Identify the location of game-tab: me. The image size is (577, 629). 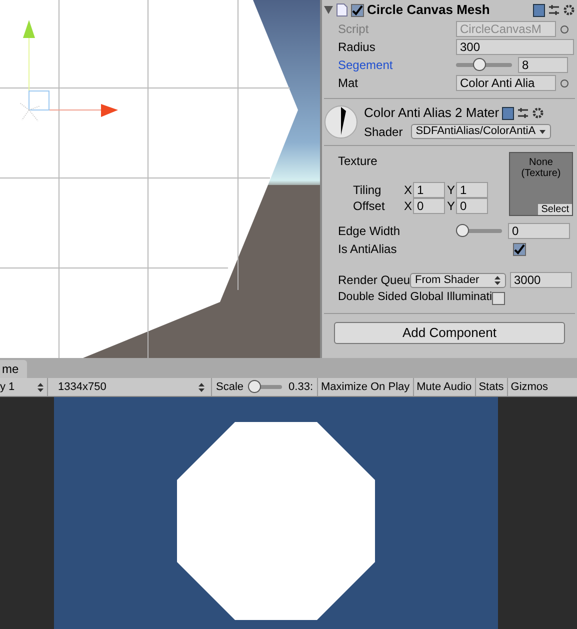
(13, 369).